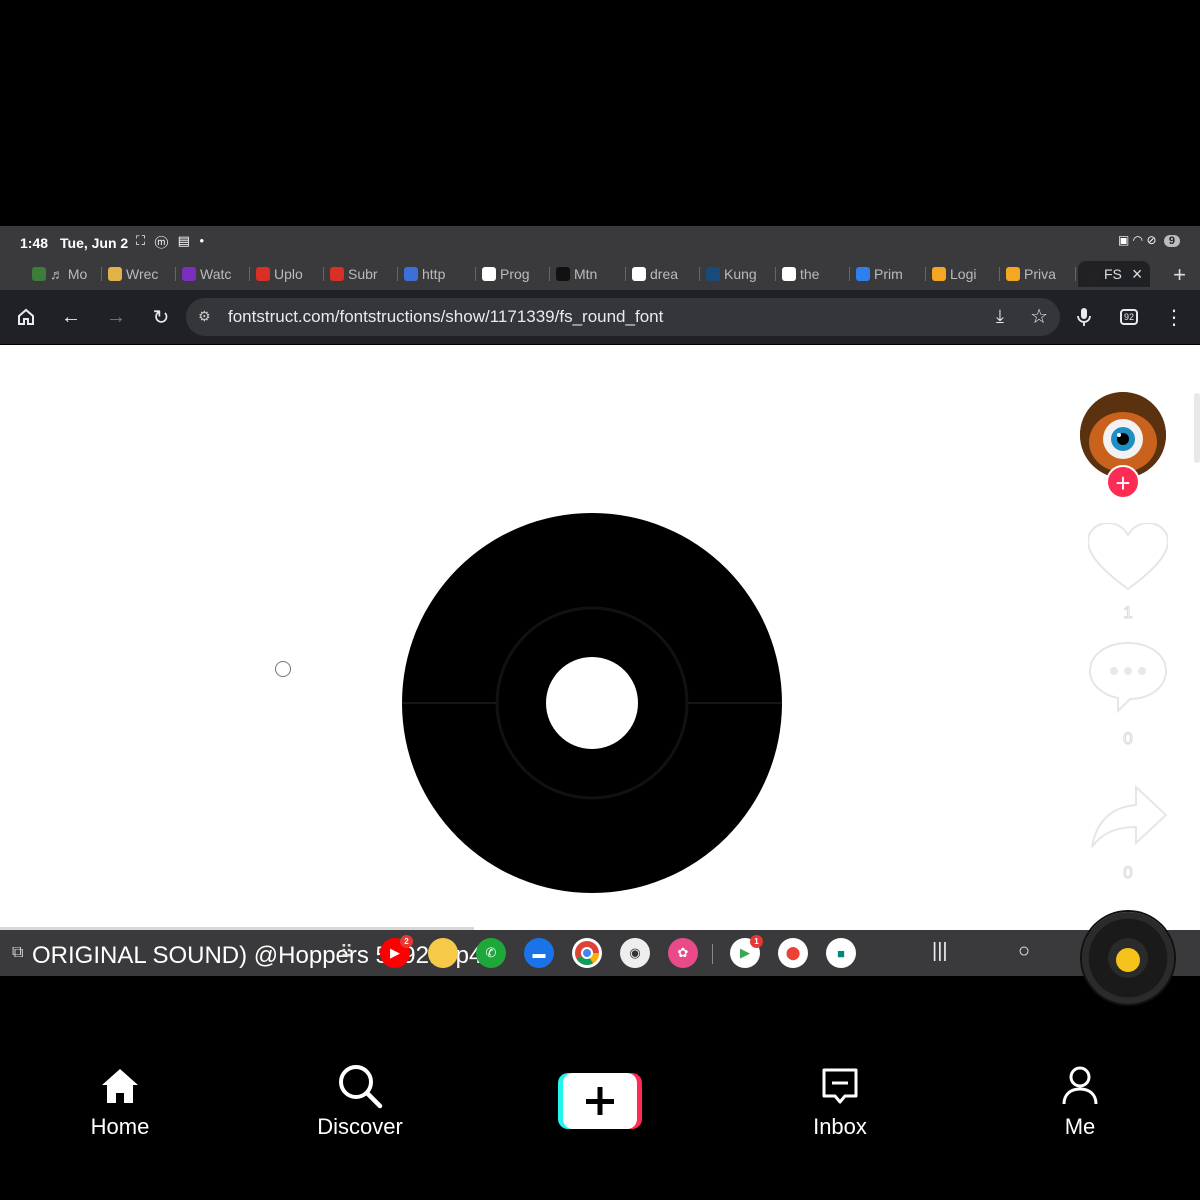 This screenshot has width=1200, height=1200. I want to click on youtube-badge: 2, so click(406, 941).